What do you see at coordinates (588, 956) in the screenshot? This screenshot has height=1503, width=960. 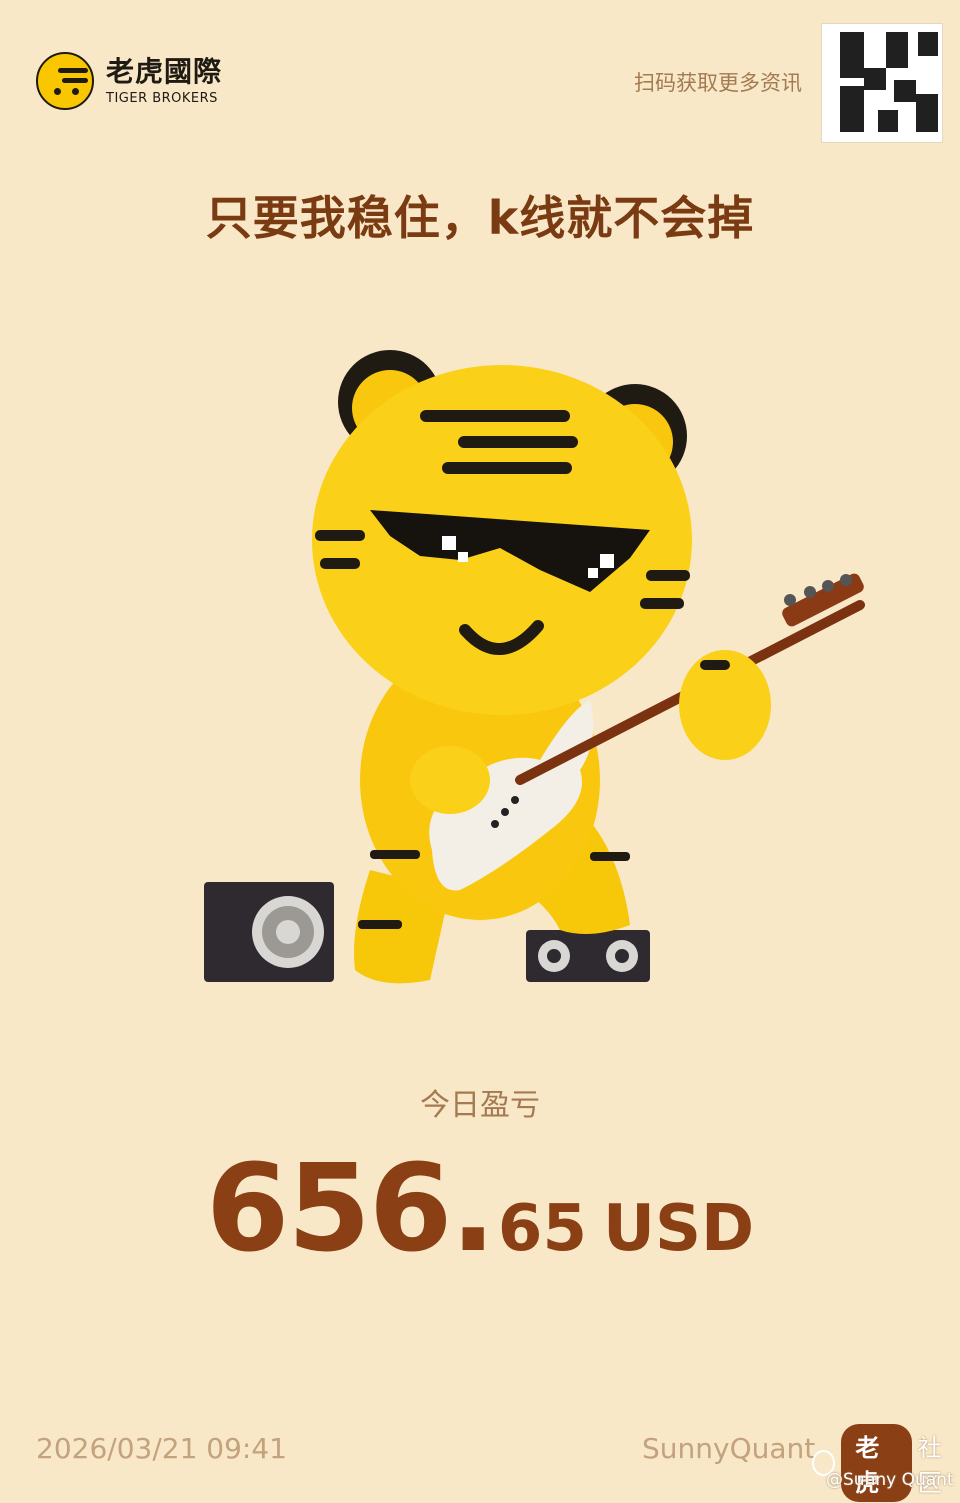 I see `speaker-right-icon` at bounding box center [588, 956].